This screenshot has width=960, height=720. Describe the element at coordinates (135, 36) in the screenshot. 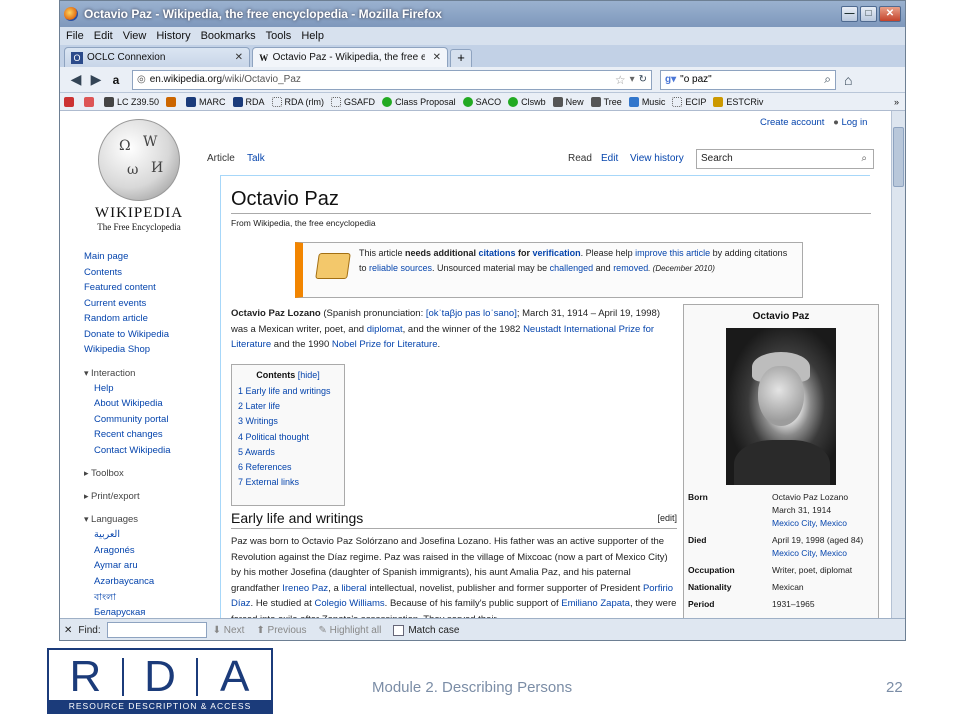

I see `menu-view: View` at that location.